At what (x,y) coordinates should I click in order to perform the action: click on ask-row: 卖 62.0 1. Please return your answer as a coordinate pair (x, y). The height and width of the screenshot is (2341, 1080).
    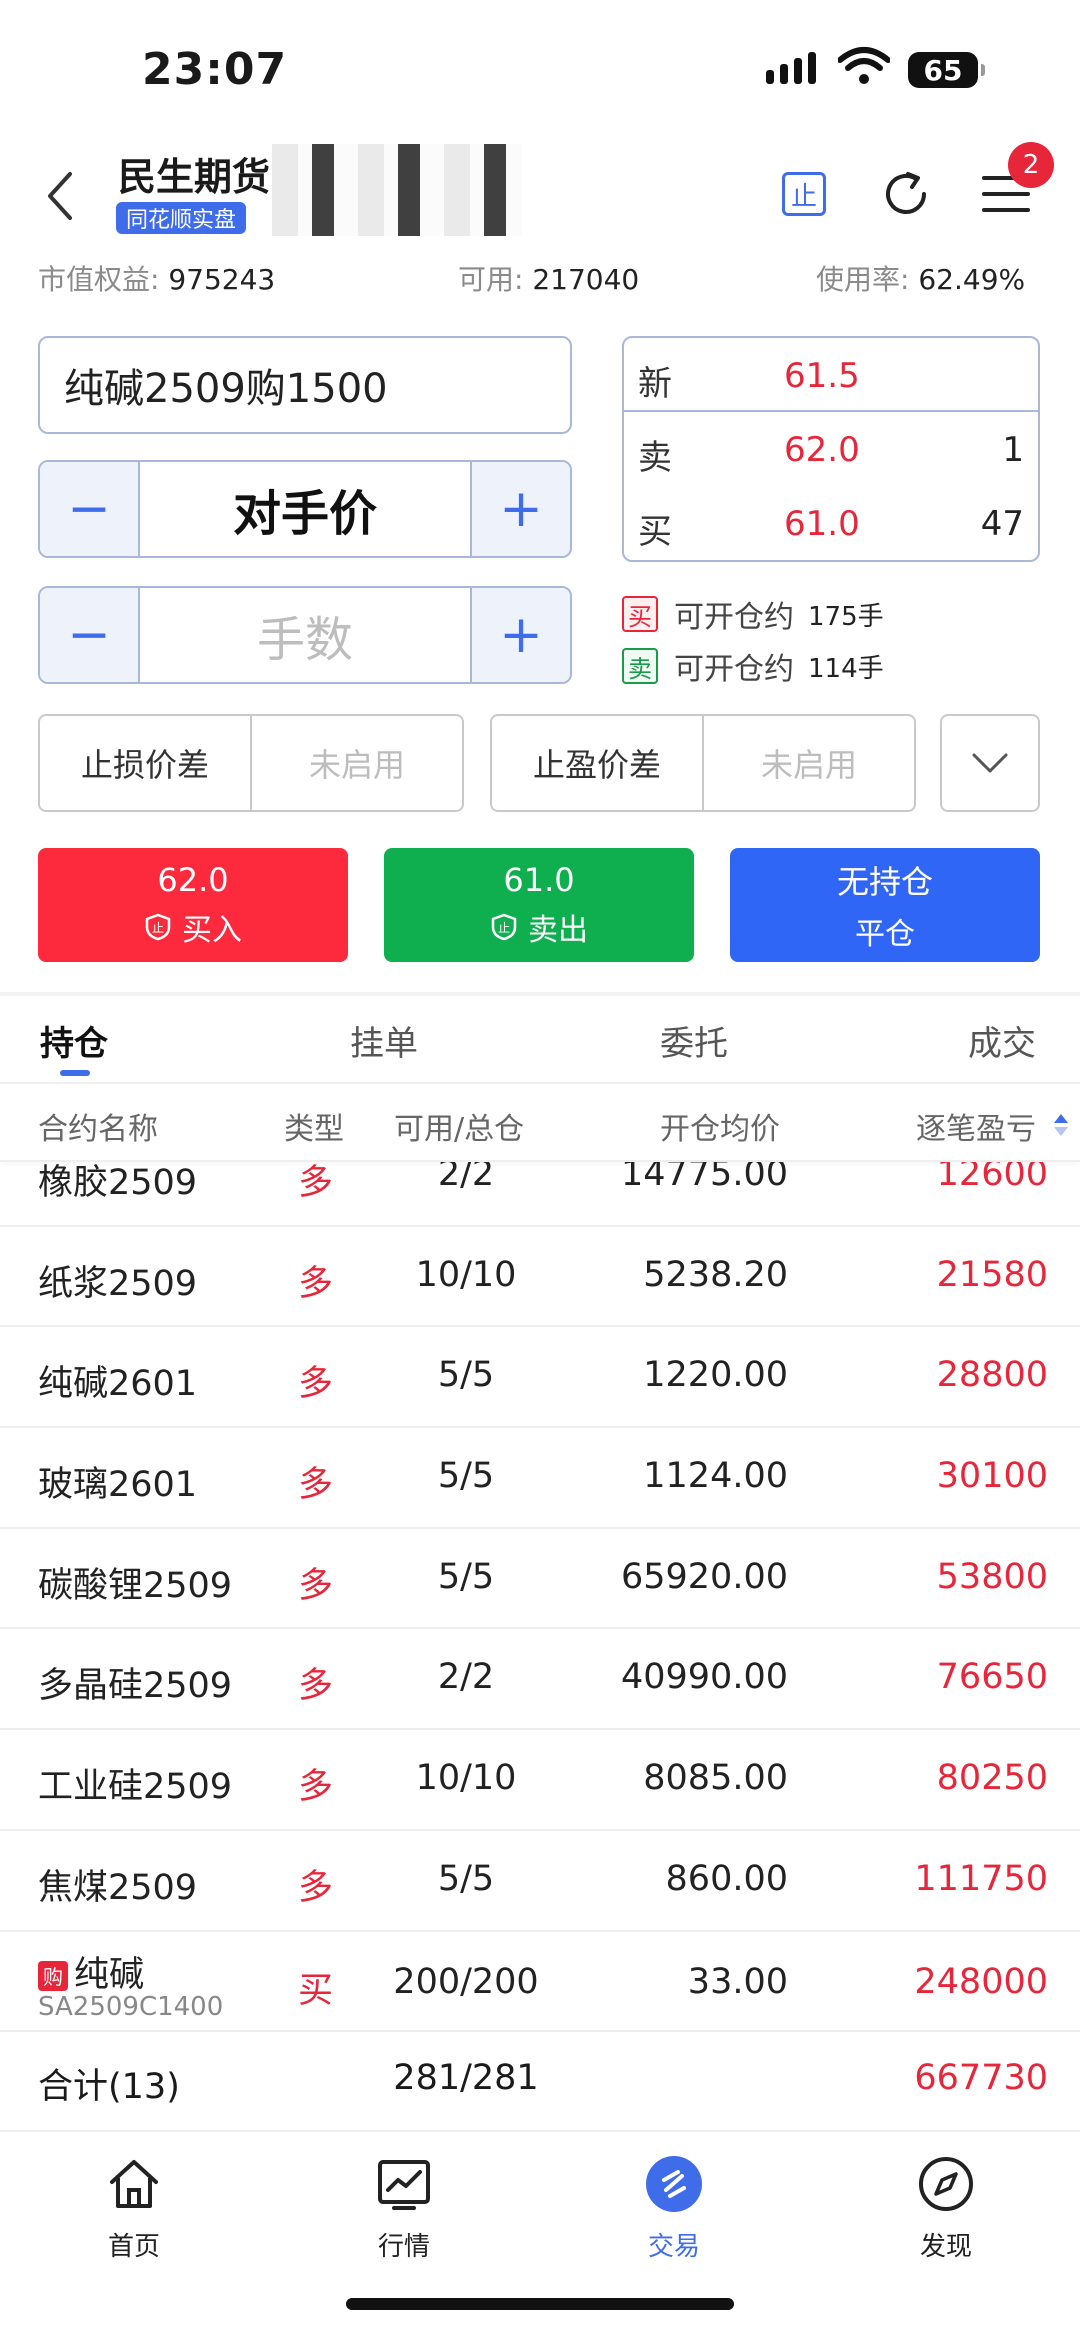
    Looking at the image, I should click on (831, 449).